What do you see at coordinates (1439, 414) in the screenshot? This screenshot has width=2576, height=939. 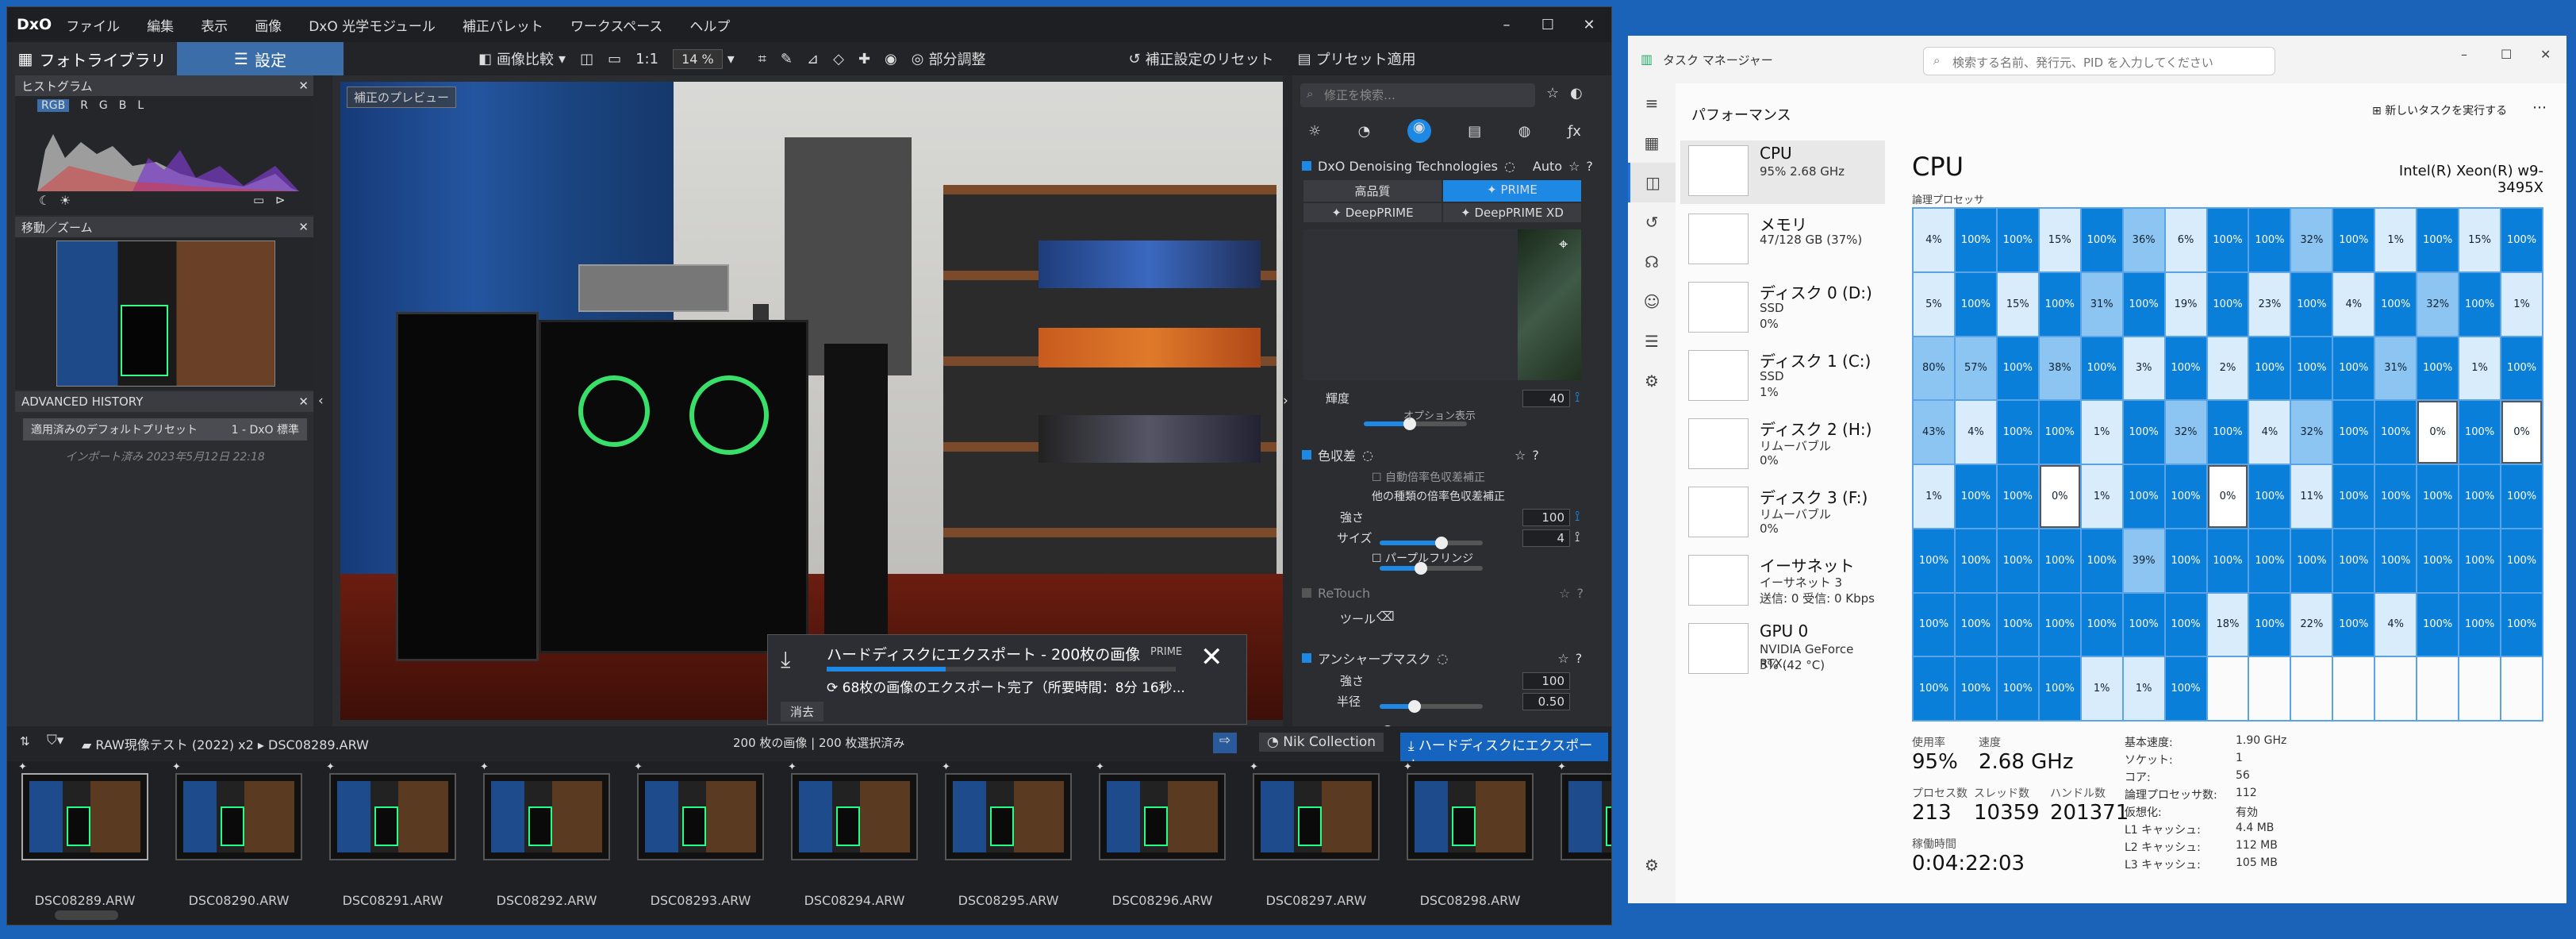 I see `option-label: オプション表示` at bounding box center [1439, 414].